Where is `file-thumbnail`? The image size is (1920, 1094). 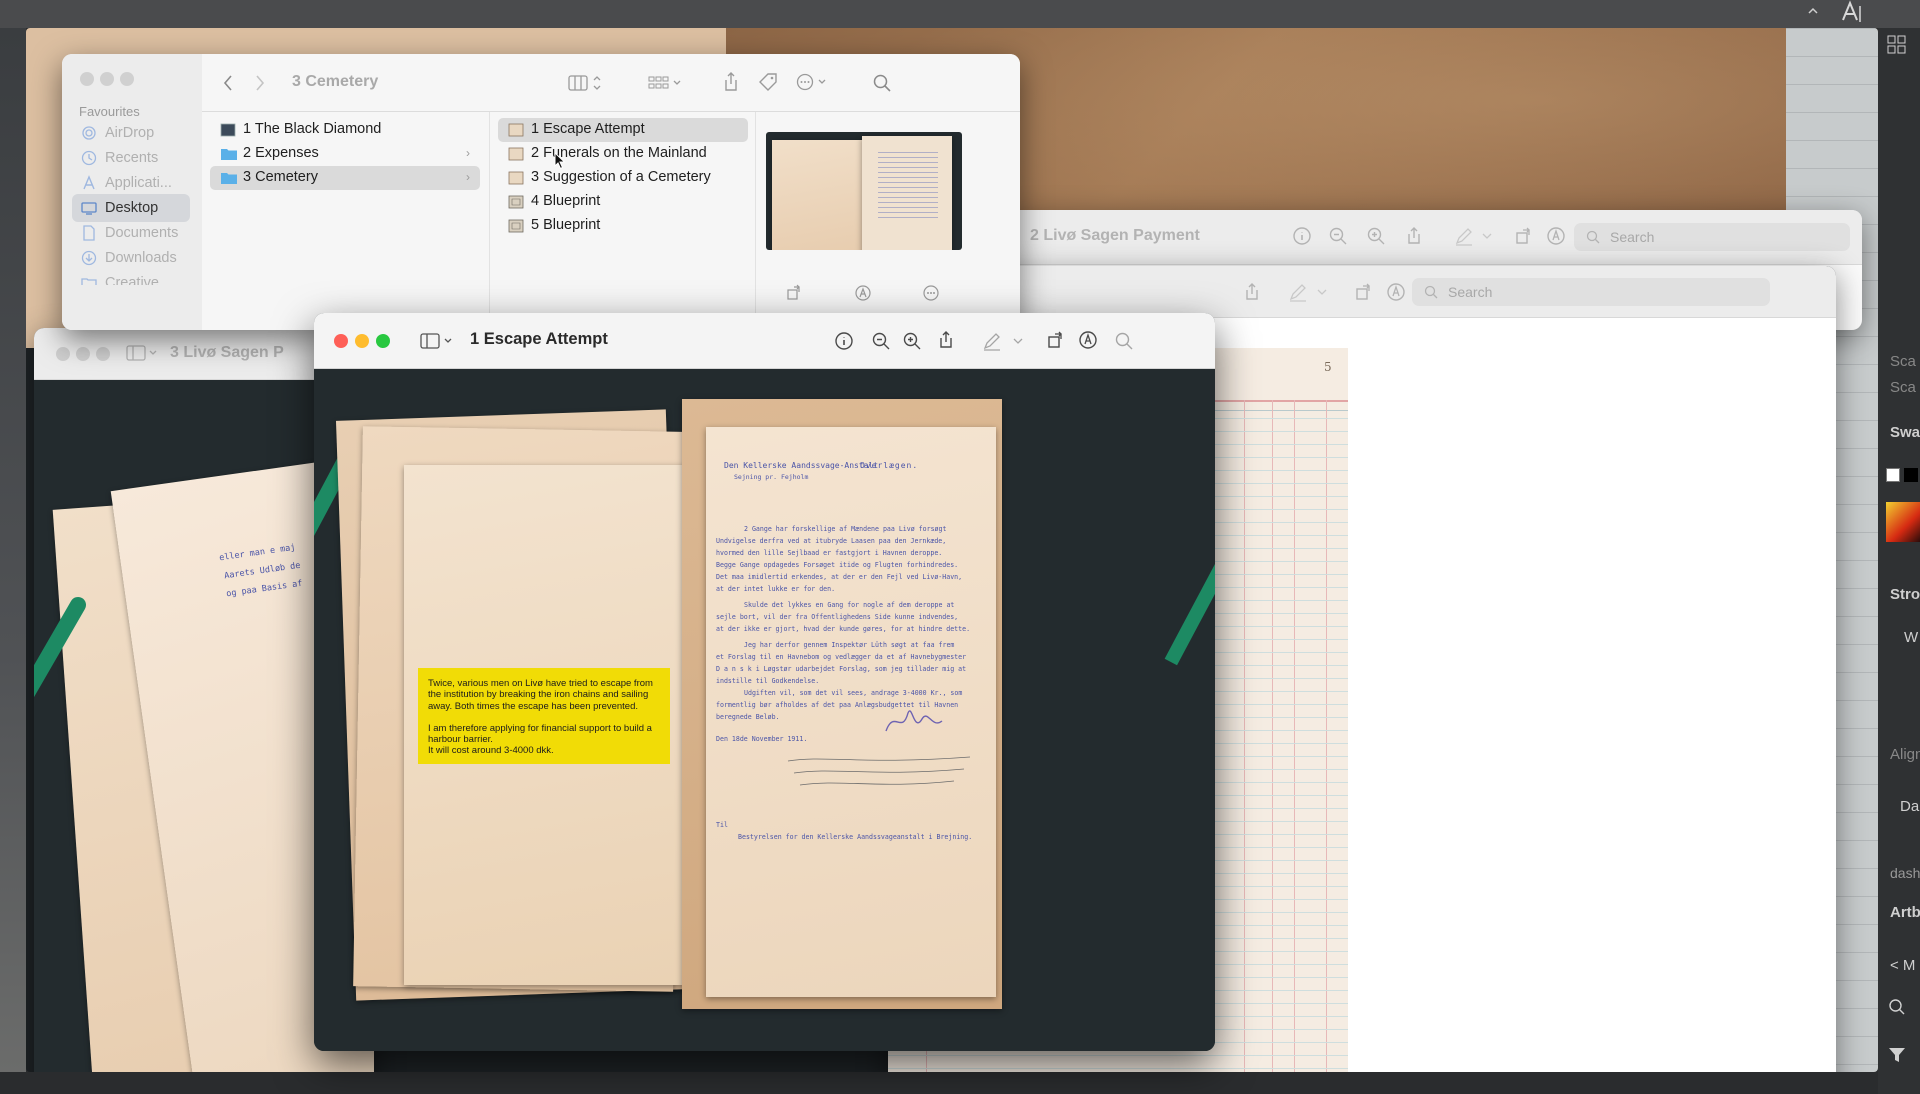
file-thumbnail is located at coordinates (864, 191).